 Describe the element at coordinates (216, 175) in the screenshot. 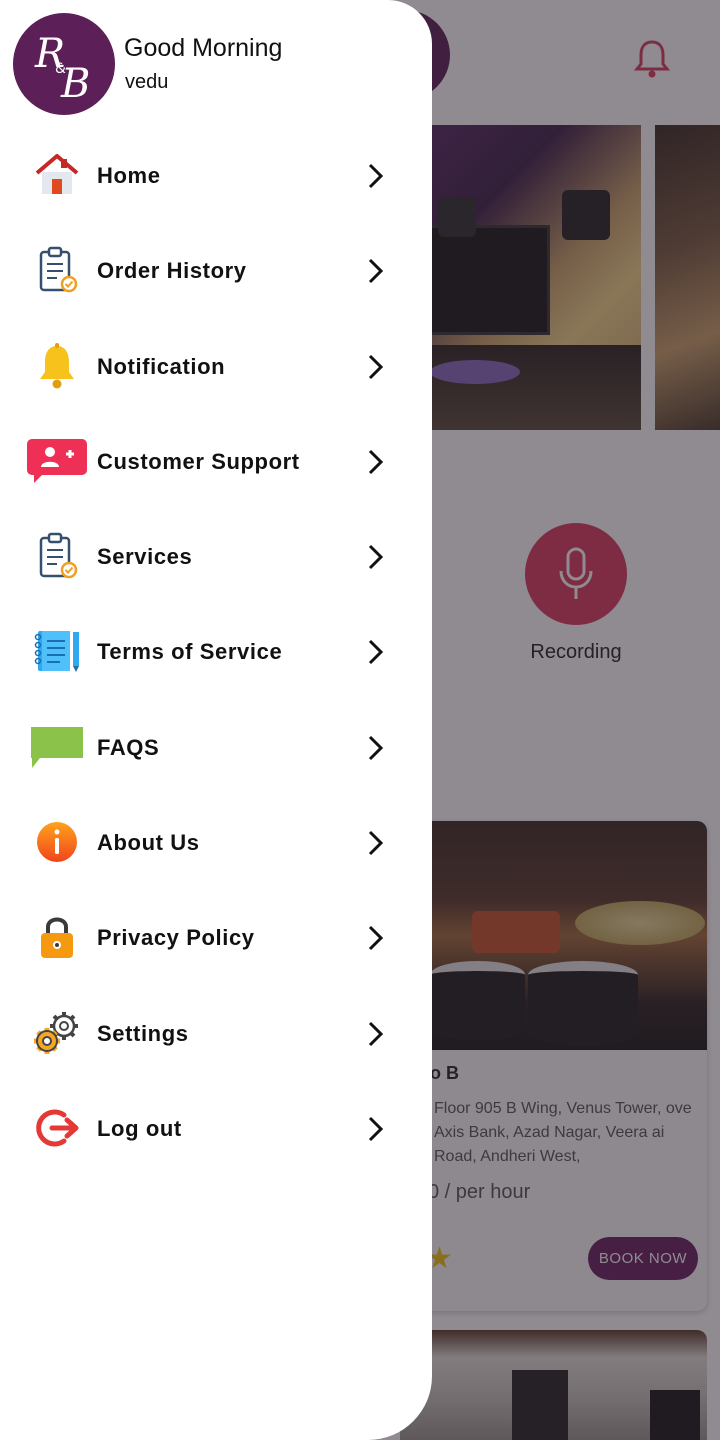

I see `menu-item-home: Home` at that location.